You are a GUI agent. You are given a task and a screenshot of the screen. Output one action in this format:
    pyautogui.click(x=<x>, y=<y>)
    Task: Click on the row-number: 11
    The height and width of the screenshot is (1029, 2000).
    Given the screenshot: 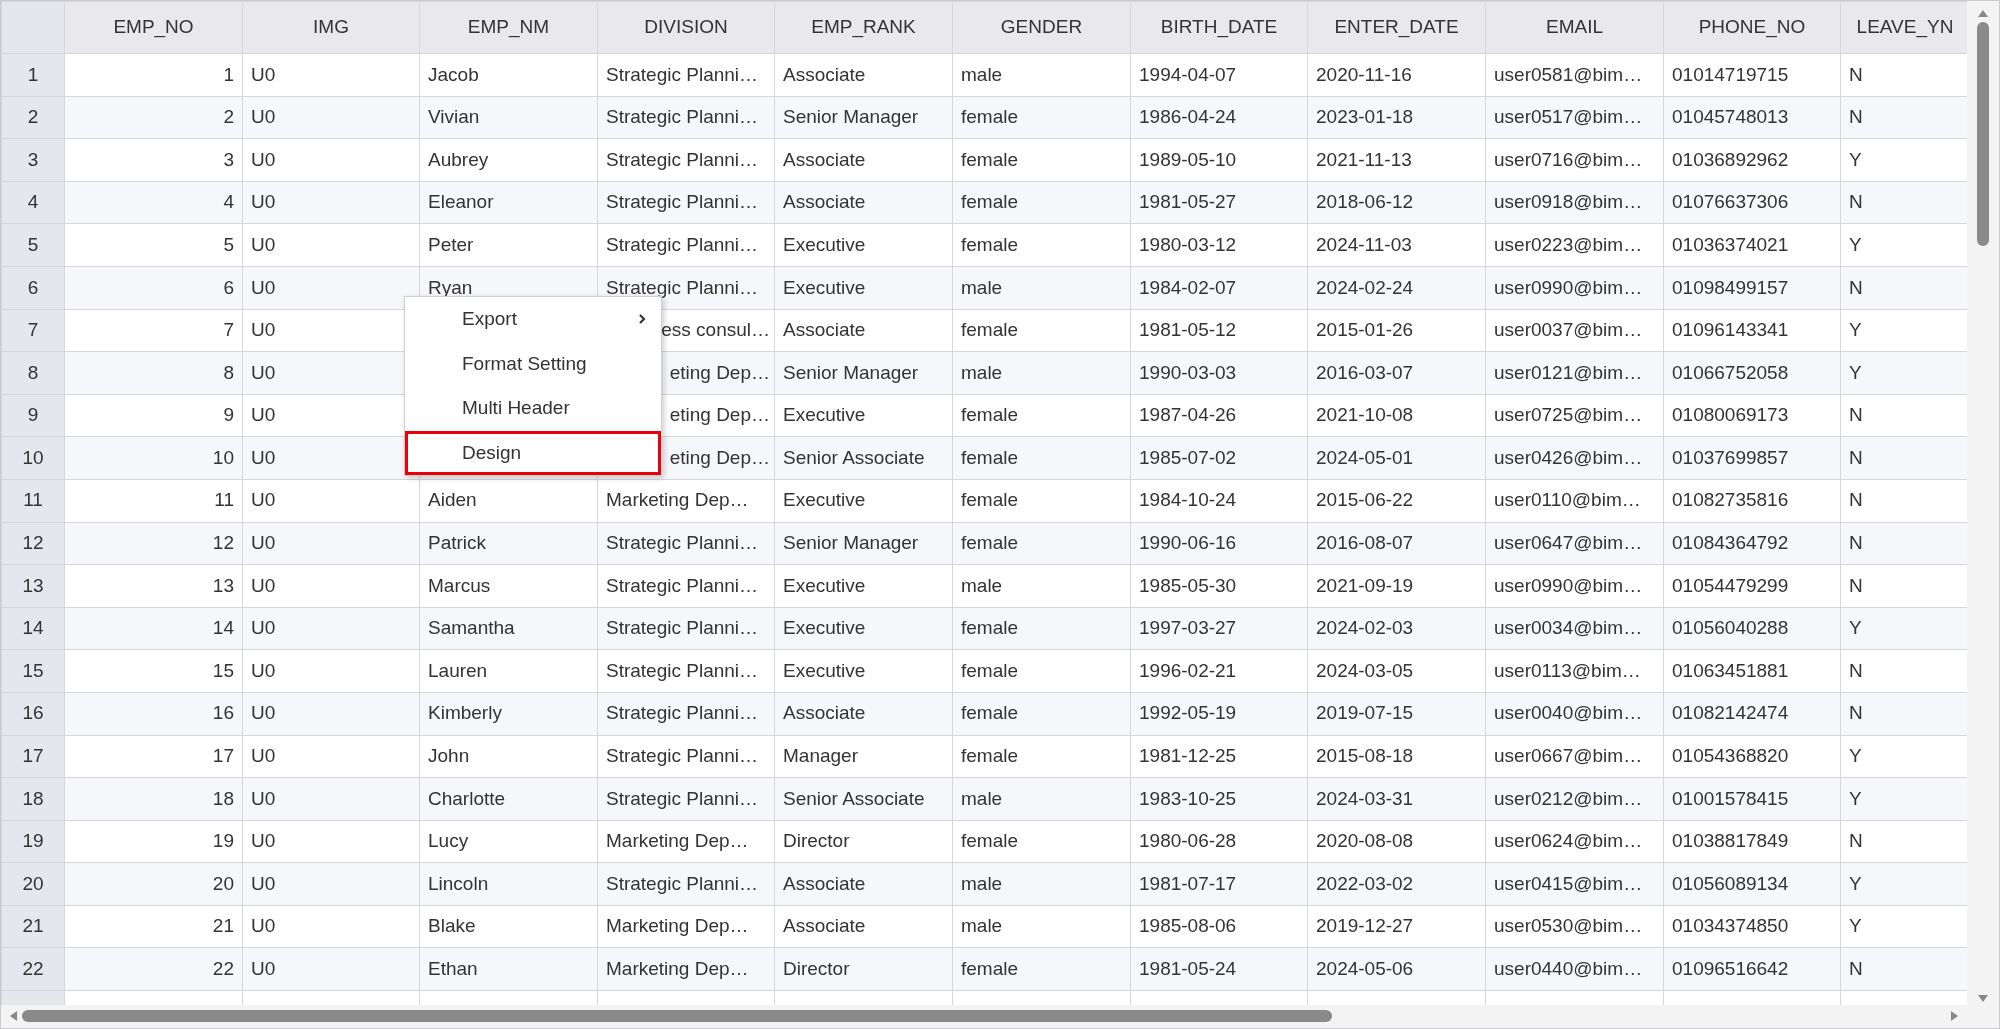 What is the action you would take?
    pyautogui.click(x=33, y=501)
    